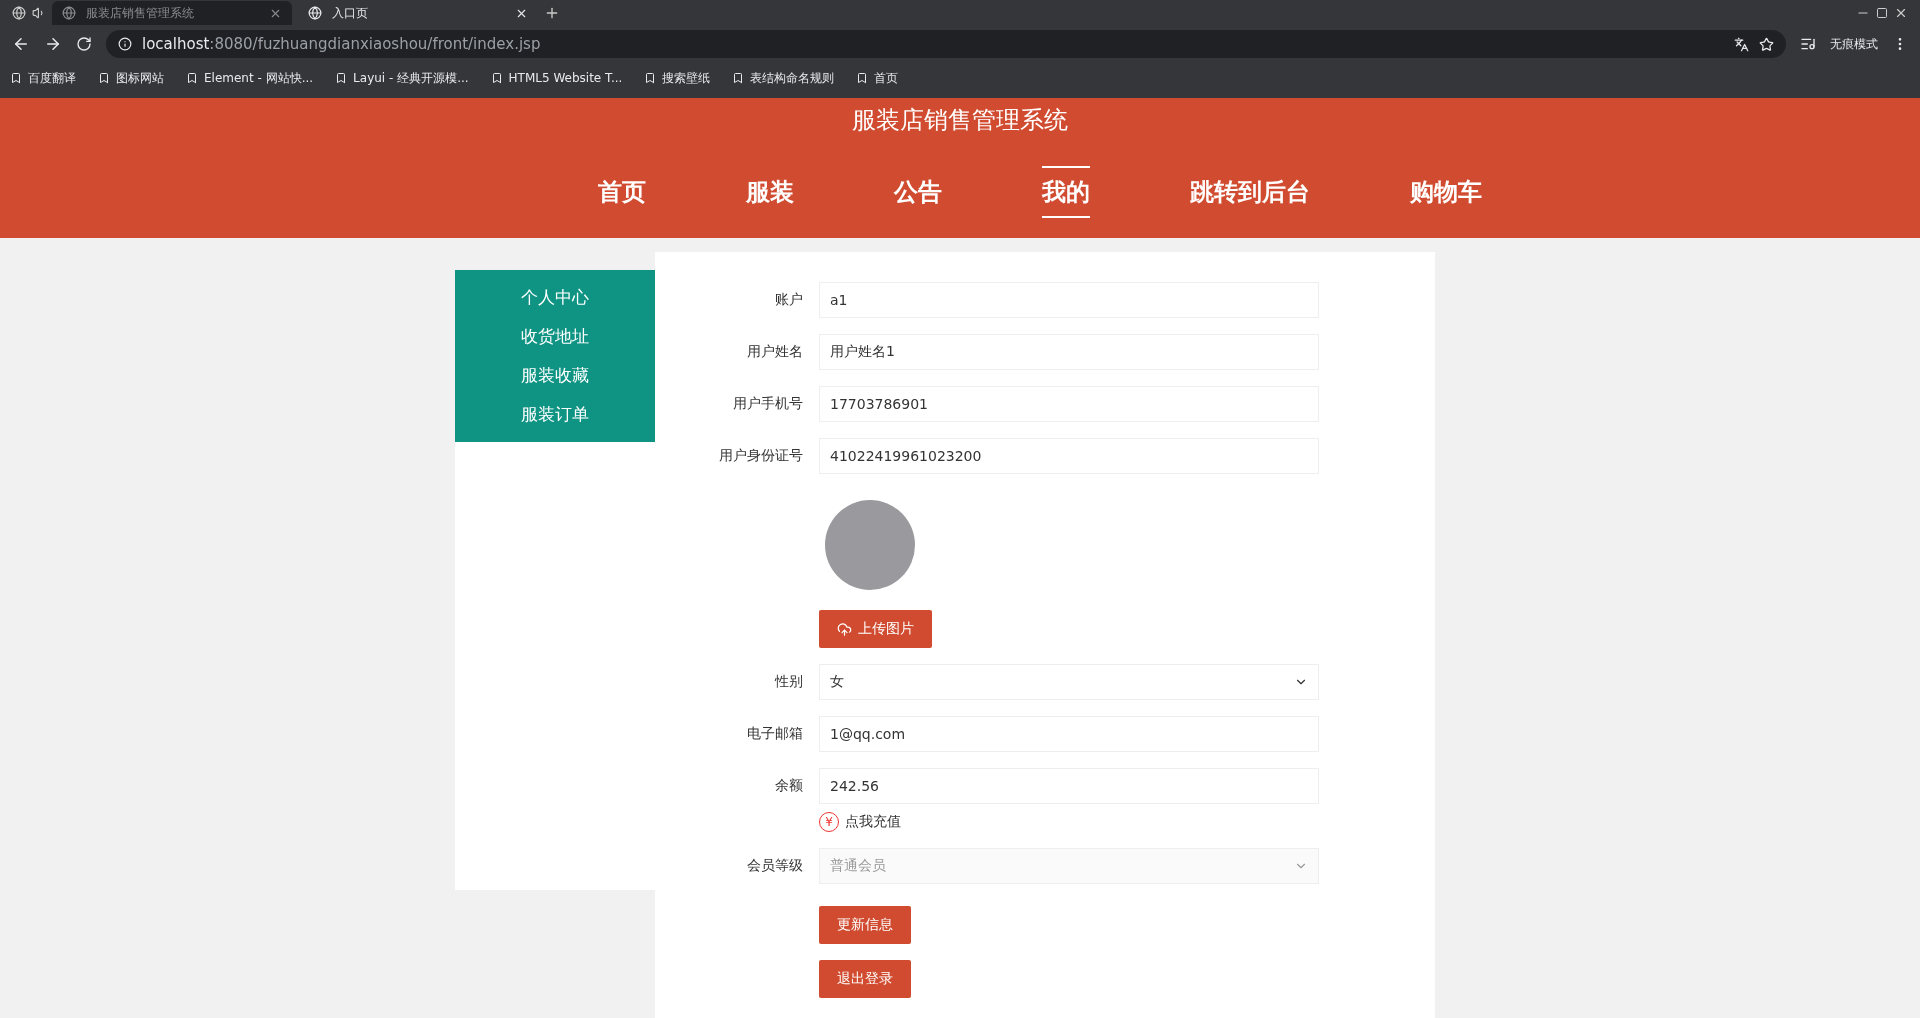 The width and height of the screenshot is (1920, 1018). What do you see at coordinates (960, 120) in the screenshot?
I see `site-title: 服装店销售管理系统` at bounding box center [960, 120].